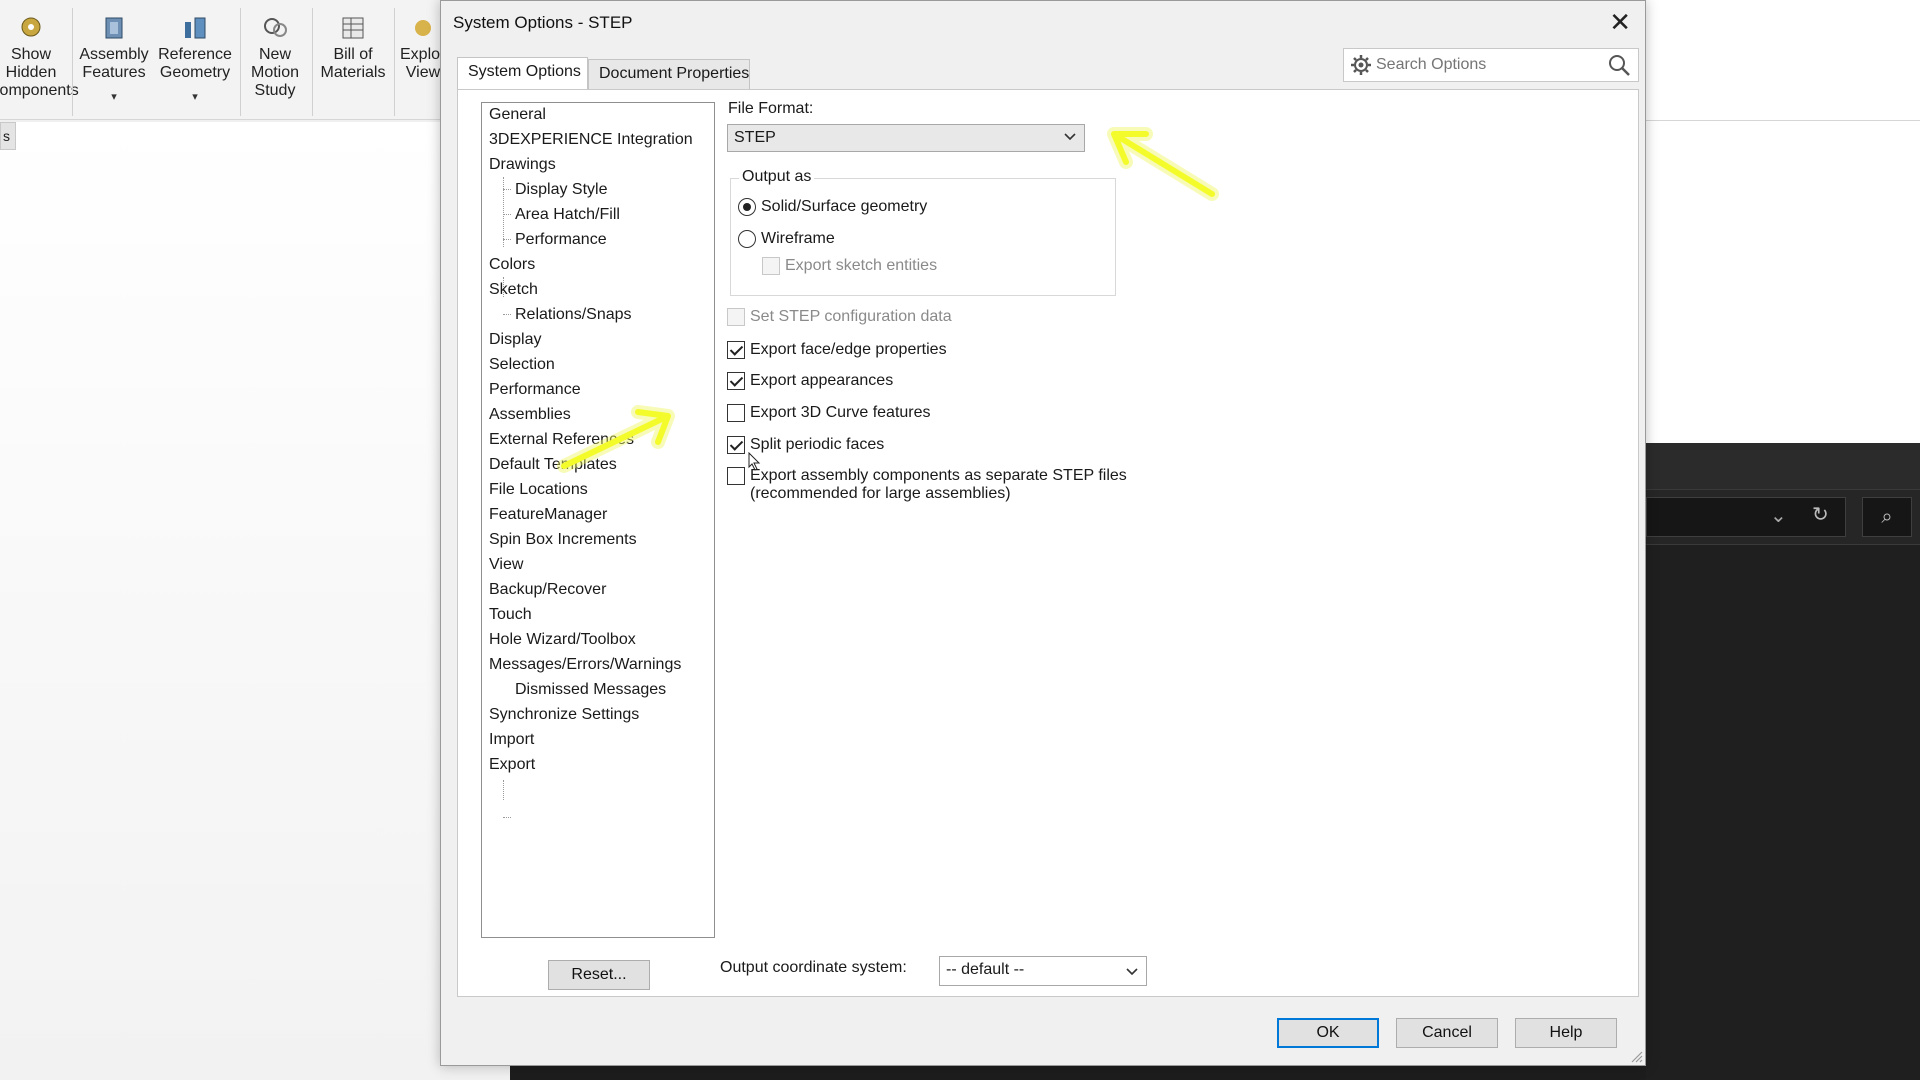 Image resolution: width=1920 pixels, height=1080 pixels. What do you see at coordinates (510, 615) in the screenshot?
I see `tree-item-touch: Touch` at bounding box center [510, 615].